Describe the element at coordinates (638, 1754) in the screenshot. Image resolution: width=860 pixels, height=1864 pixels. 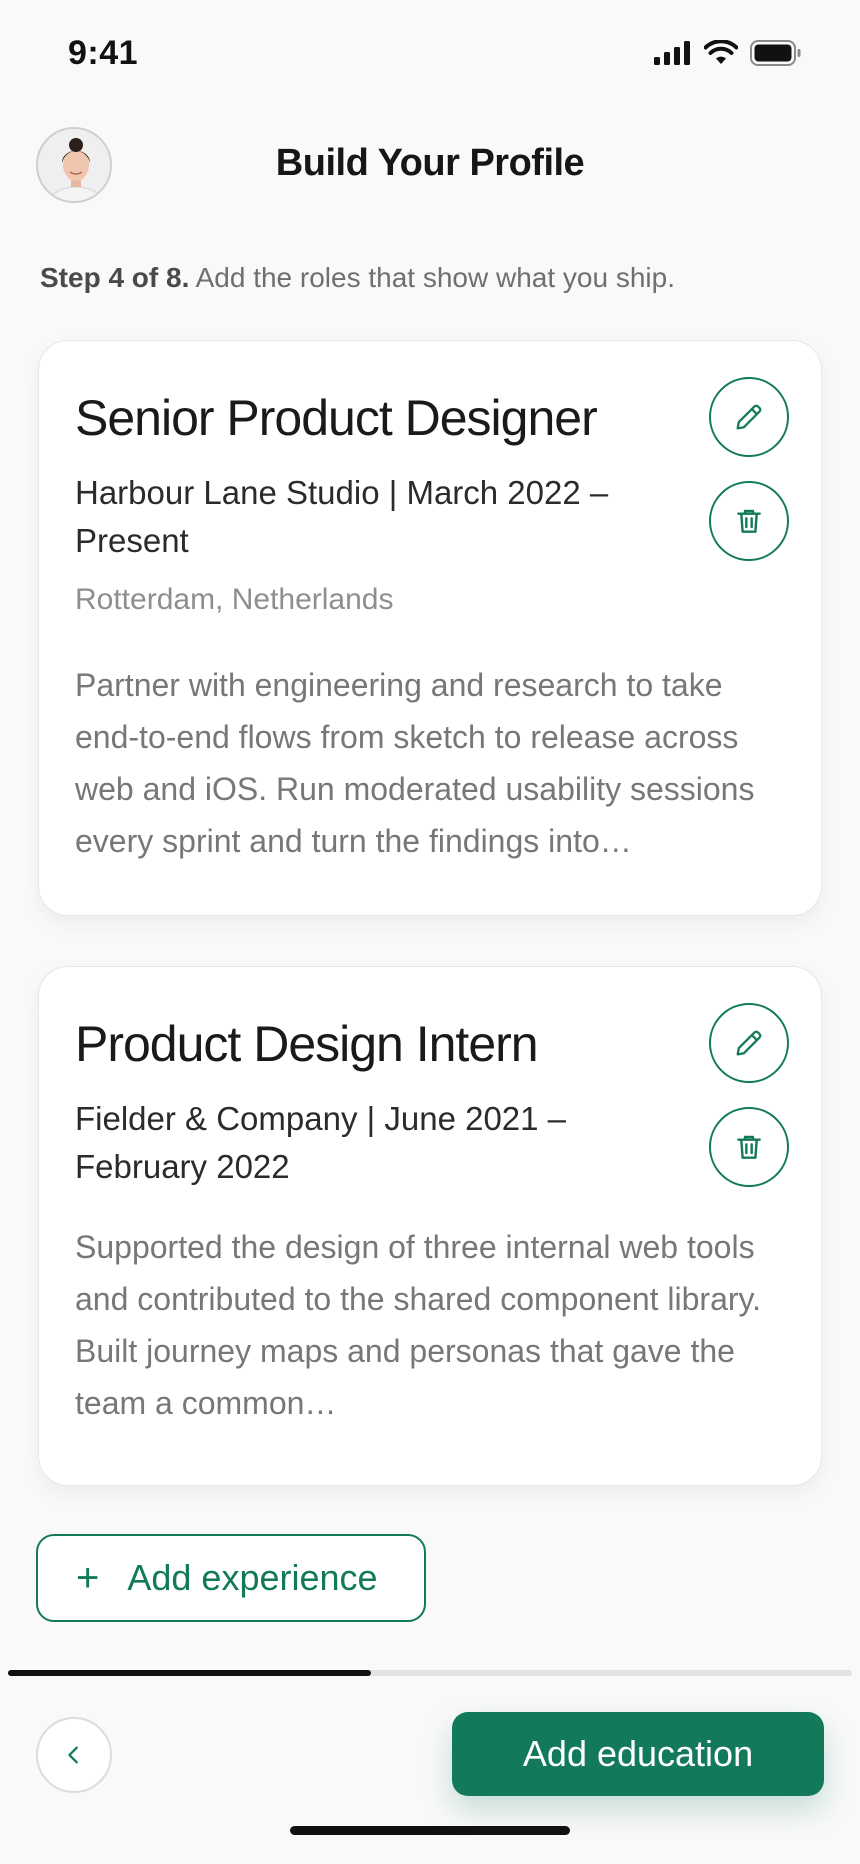
I see `add-education-button: Add education` at that location.